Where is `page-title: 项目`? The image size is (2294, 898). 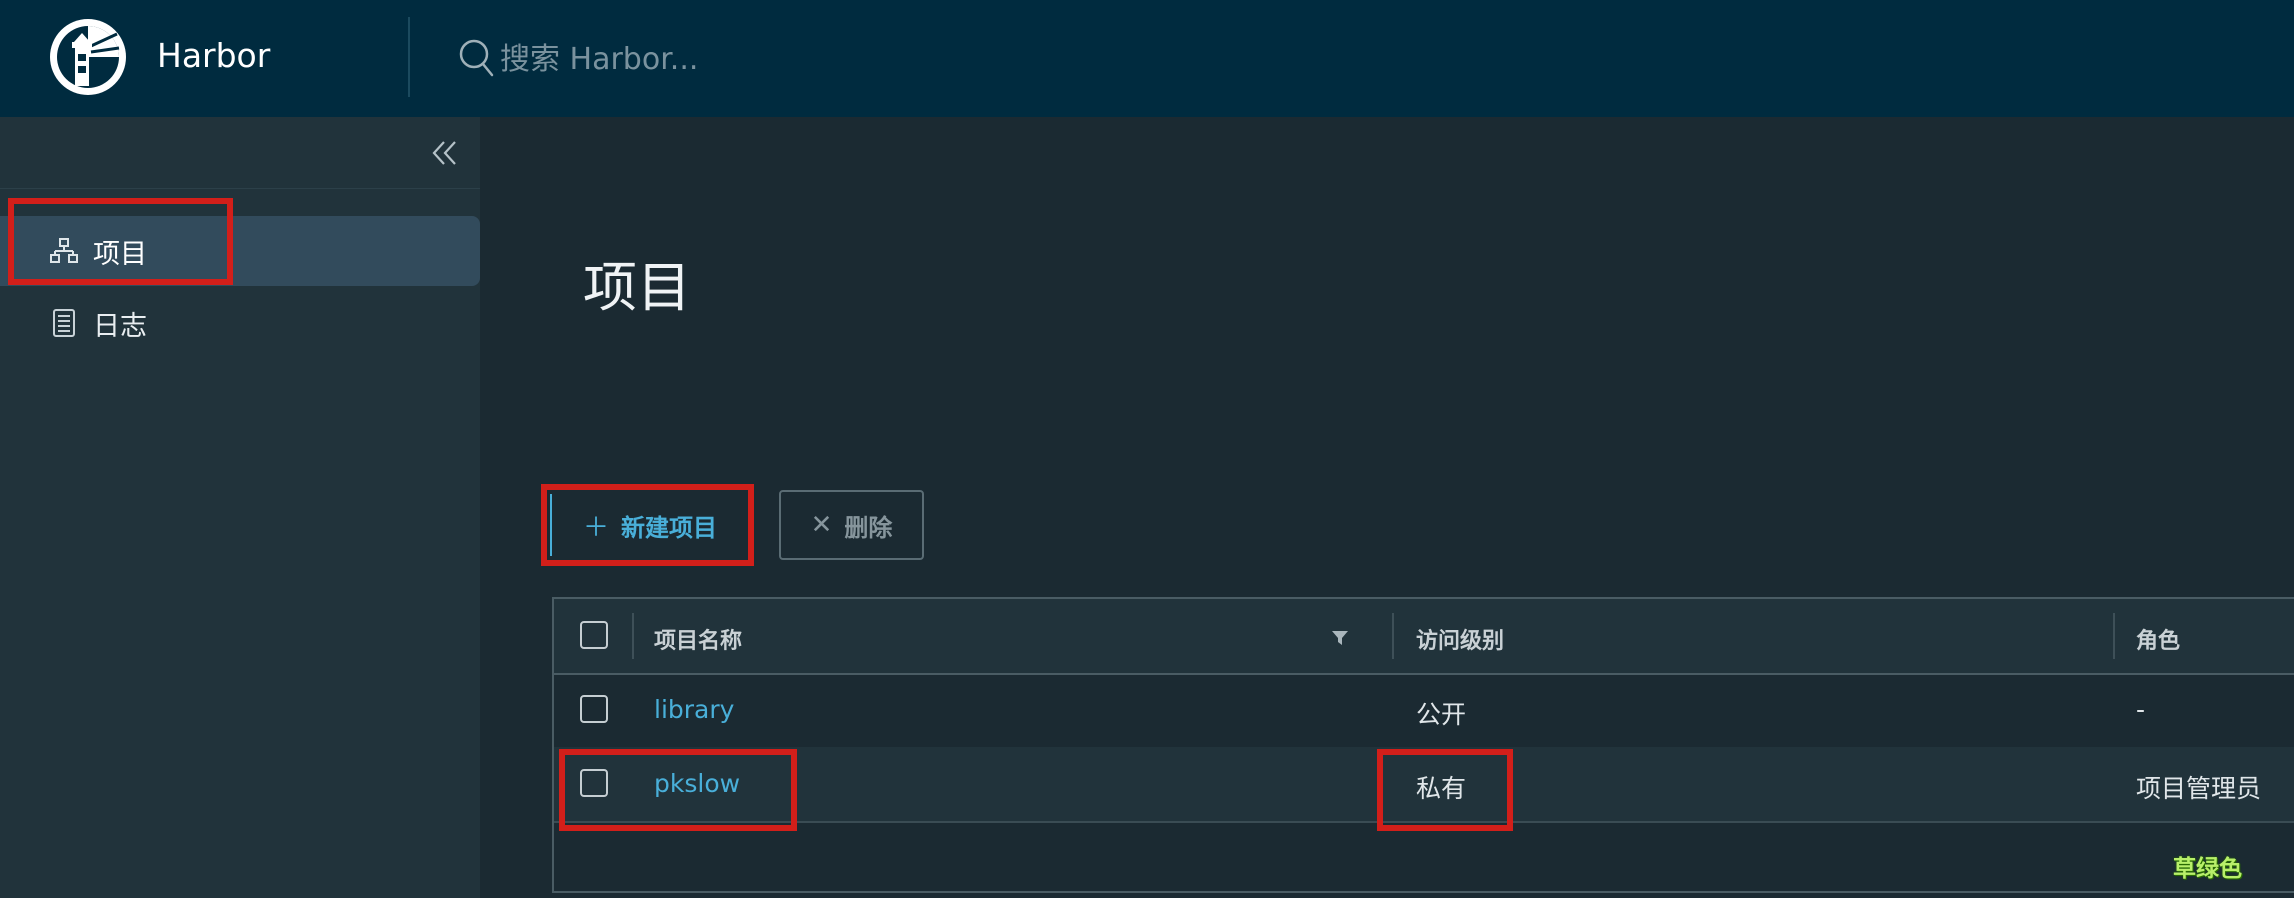 page-title: 项目 is located at coordinates (637, 287).